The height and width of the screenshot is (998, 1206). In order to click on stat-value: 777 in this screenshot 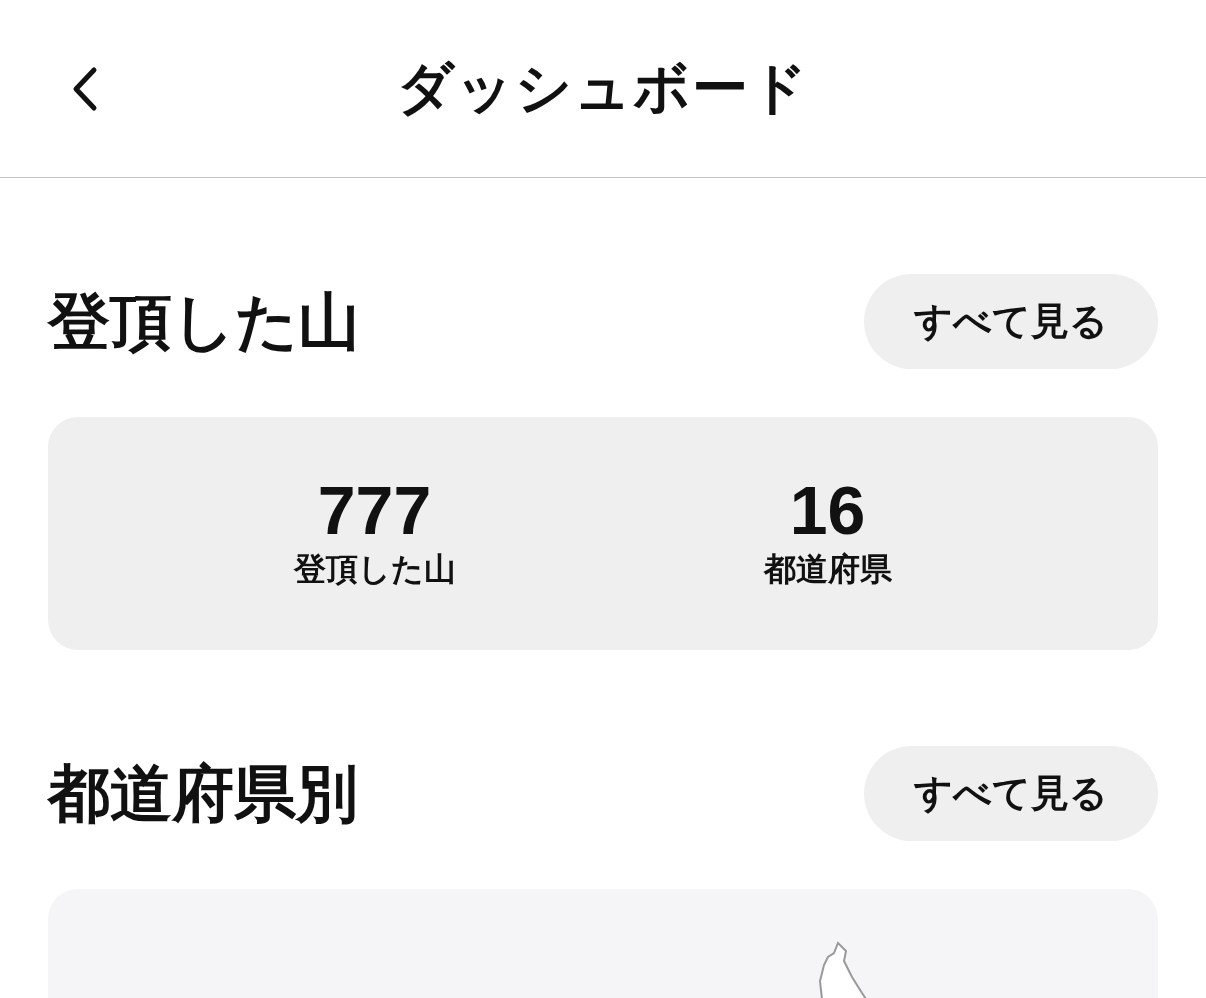, I will do `click(374, 509)`.